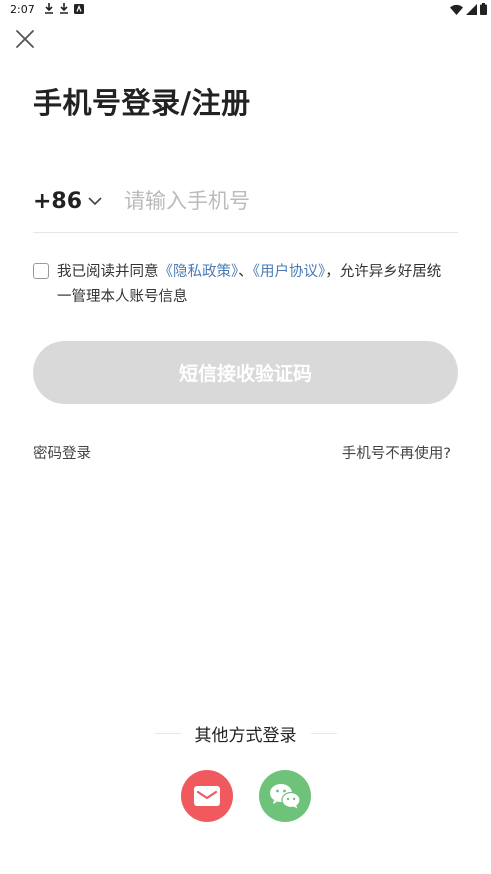 This screenshot has width=491, height=874. I want to click on other-login-divider: 其他方式登录, so click(245, 733).